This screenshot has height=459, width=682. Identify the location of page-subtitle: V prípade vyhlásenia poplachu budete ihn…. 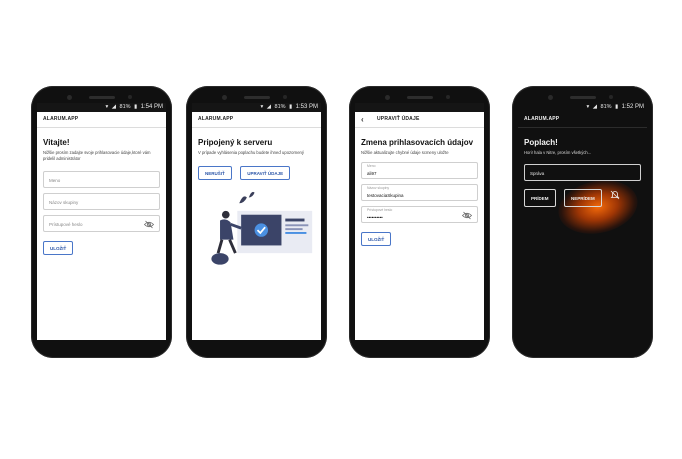
(251, 152).